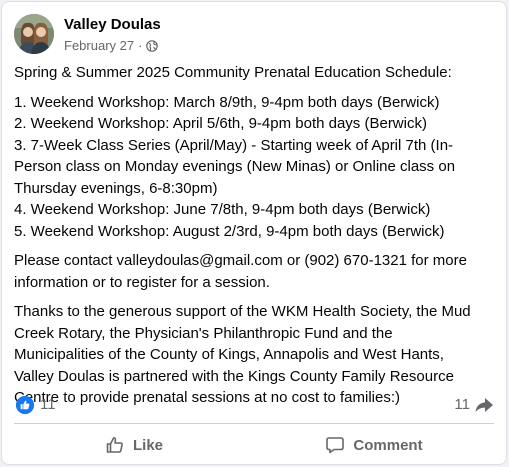  What do you see at coordinates (254, 405) in the screenshot?
I see `reactions-bar: 11 11` at bounding box center [254, 405].